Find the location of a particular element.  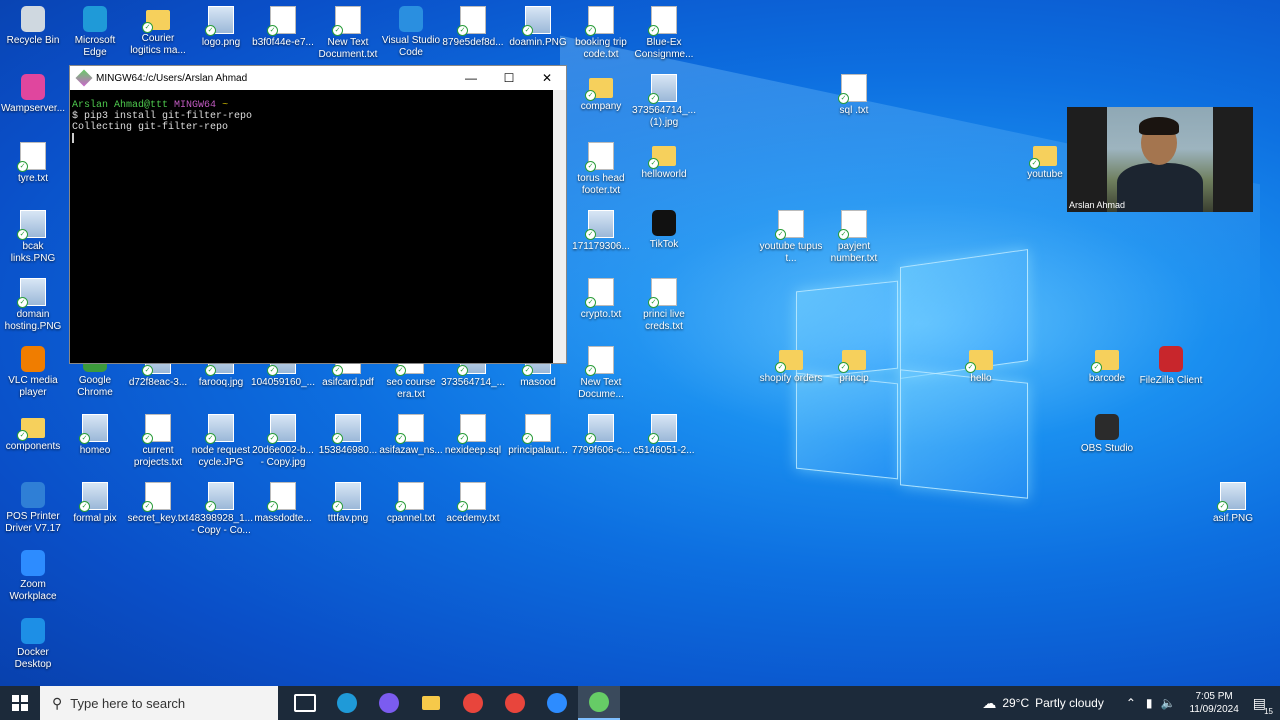

window-titlebar: MINGW64:/c/Users/Arslan Ahmad — ☐ ✕ is located at coordinates (318, 78).